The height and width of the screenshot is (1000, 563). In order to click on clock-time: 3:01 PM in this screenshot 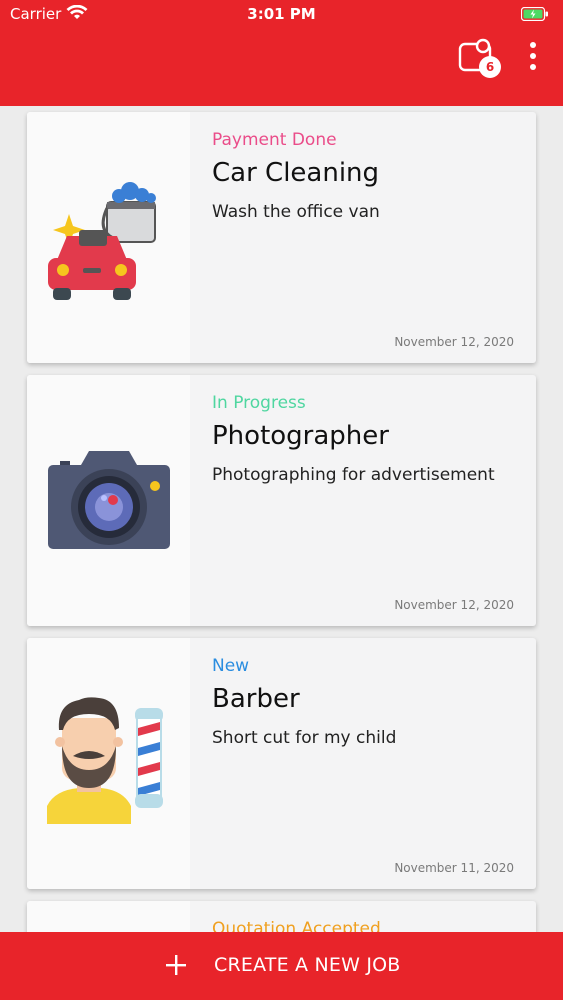, I will do `click(281, 14)`.